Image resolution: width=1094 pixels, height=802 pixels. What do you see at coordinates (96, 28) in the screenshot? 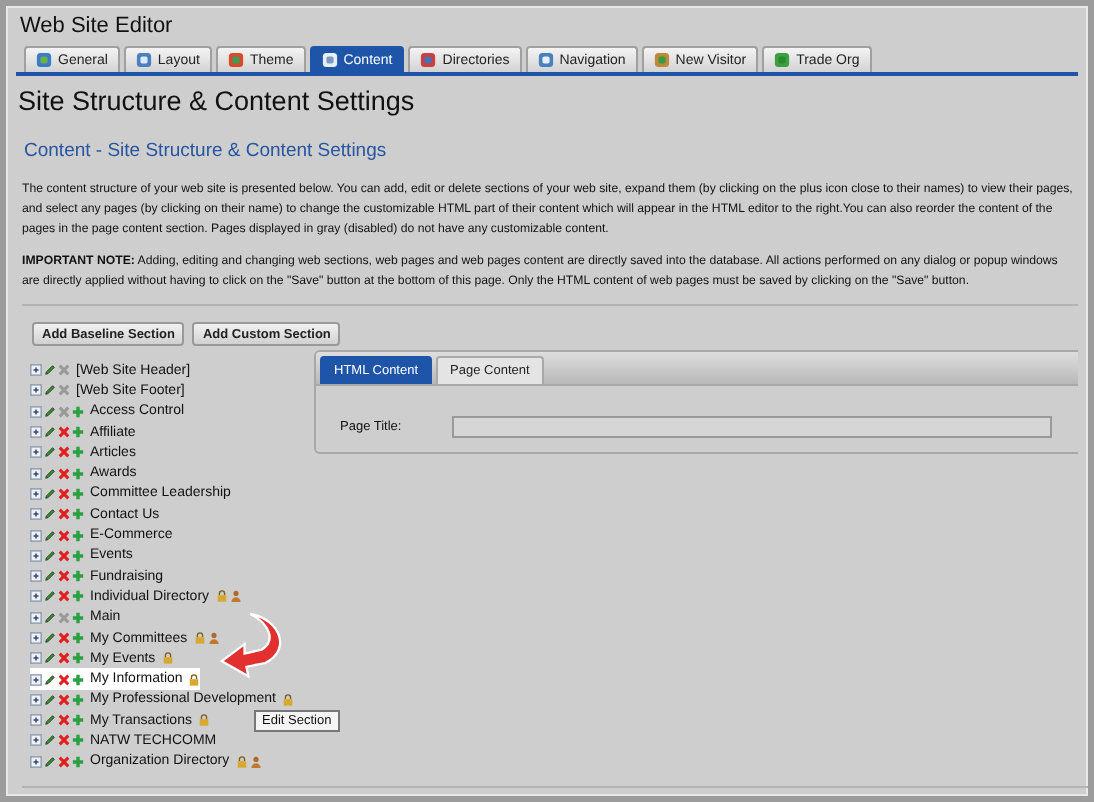
I see `window-title: Web Site Editor` at bounding box center [96, 28].